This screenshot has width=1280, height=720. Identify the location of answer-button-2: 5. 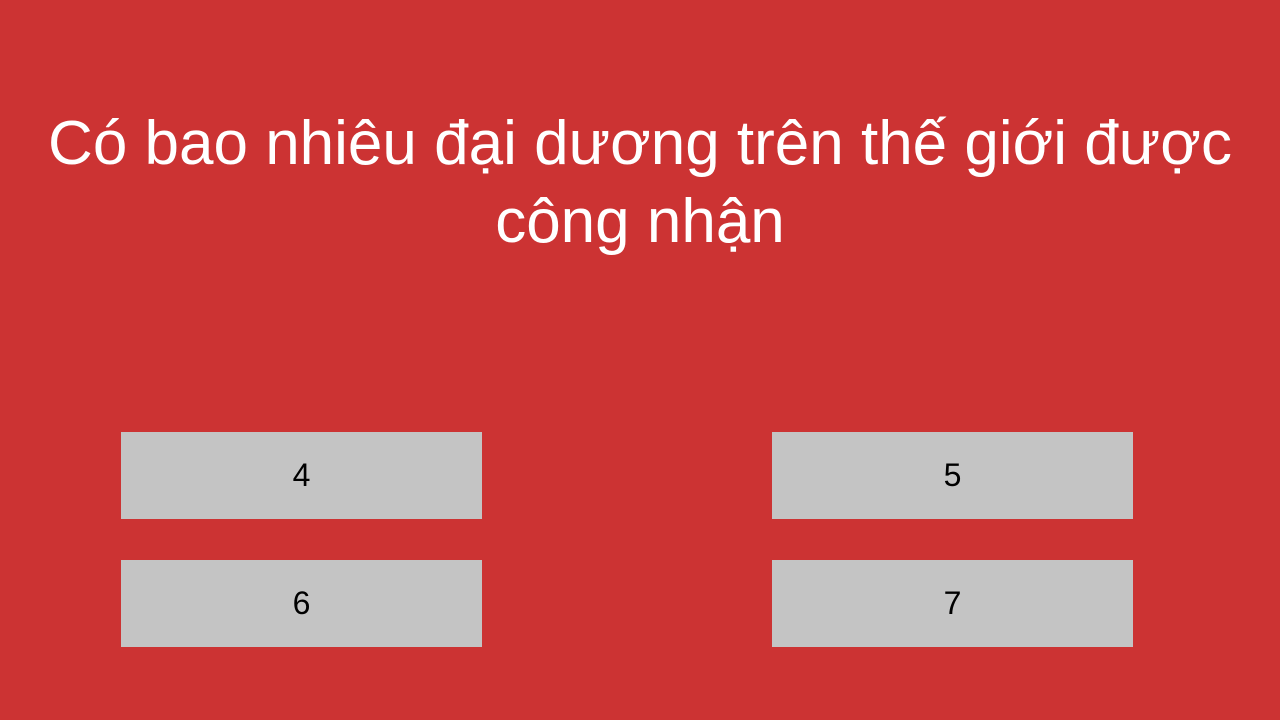
(952, 475).